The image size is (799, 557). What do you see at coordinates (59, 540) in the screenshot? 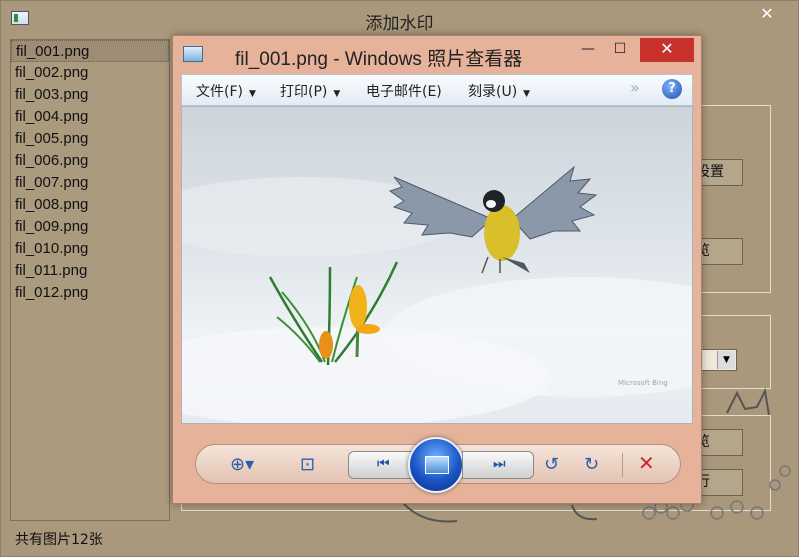
I see `status-bar-text: 共有图片12张` at bounding box center [59, 540].